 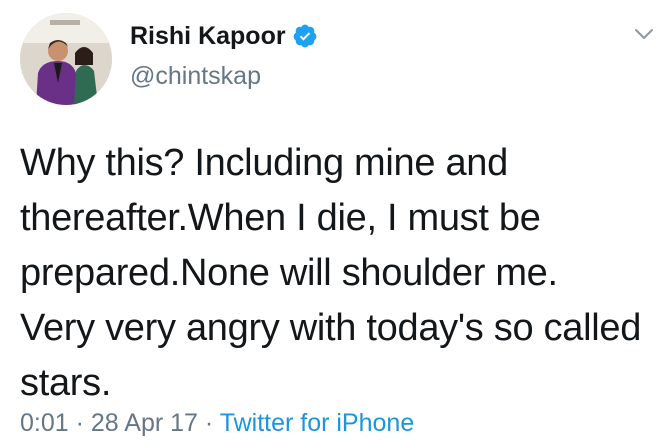 I want to click on tweet-source-link: Twitter for iPhone, so click(x=317, y=423).